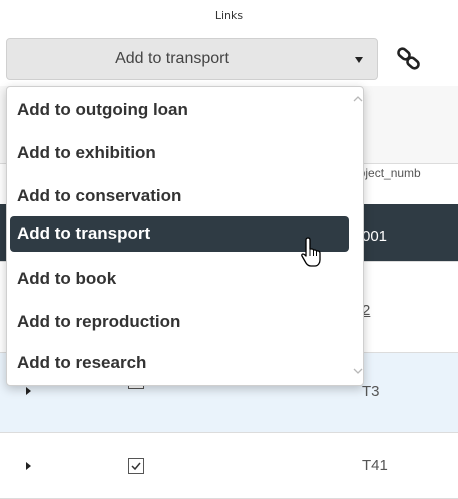 Image resolution: width=458 pixels, height=499 pixels. I want to click on link-type-select: Add to transport, so click(192, 59).